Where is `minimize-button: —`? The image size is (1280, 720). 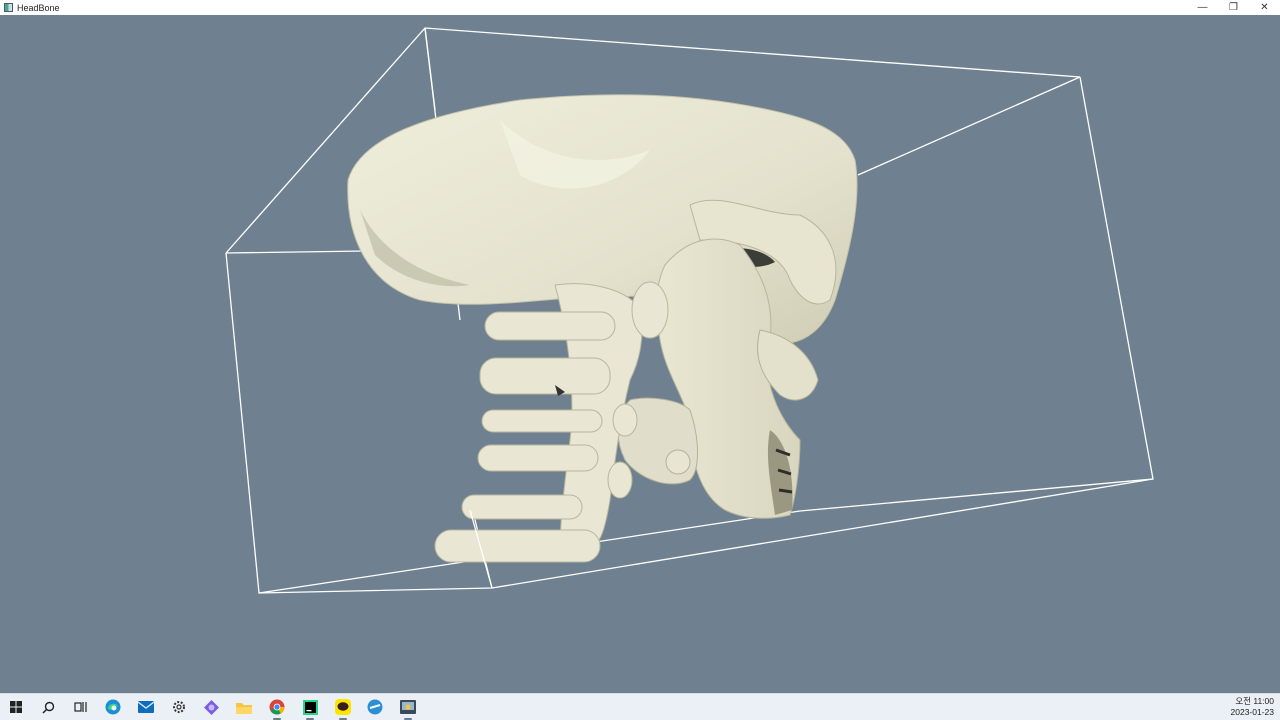 minimize-button: — is located at coordinates (1202, 7).